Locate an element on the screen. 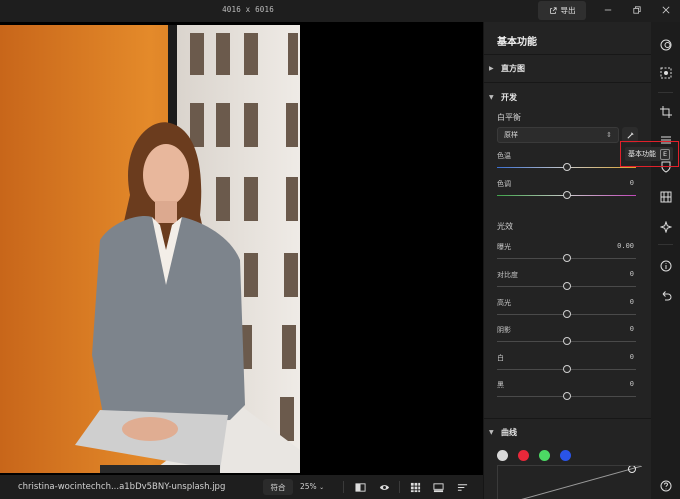 The image size is (680, 499). help-icon is located at coordinates (665, 485).